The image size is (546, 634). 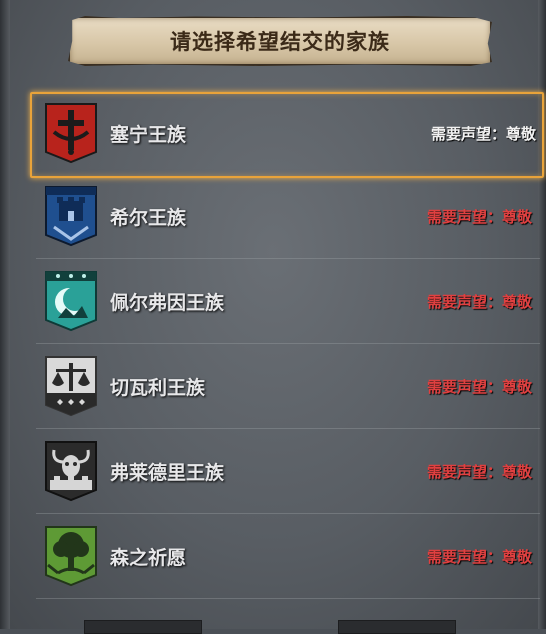 What do you see at coordinates (158, 388) in the screenshot?
I see `clan-name: 切瓦利王族` at bounding box center [158, 388].